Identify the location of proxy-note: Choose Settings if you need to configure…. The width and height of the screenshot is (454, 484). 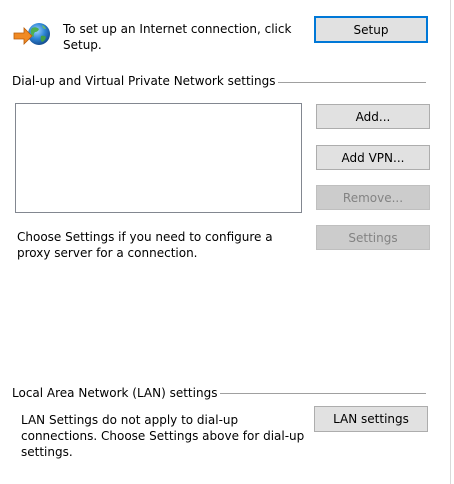
(145, 245).